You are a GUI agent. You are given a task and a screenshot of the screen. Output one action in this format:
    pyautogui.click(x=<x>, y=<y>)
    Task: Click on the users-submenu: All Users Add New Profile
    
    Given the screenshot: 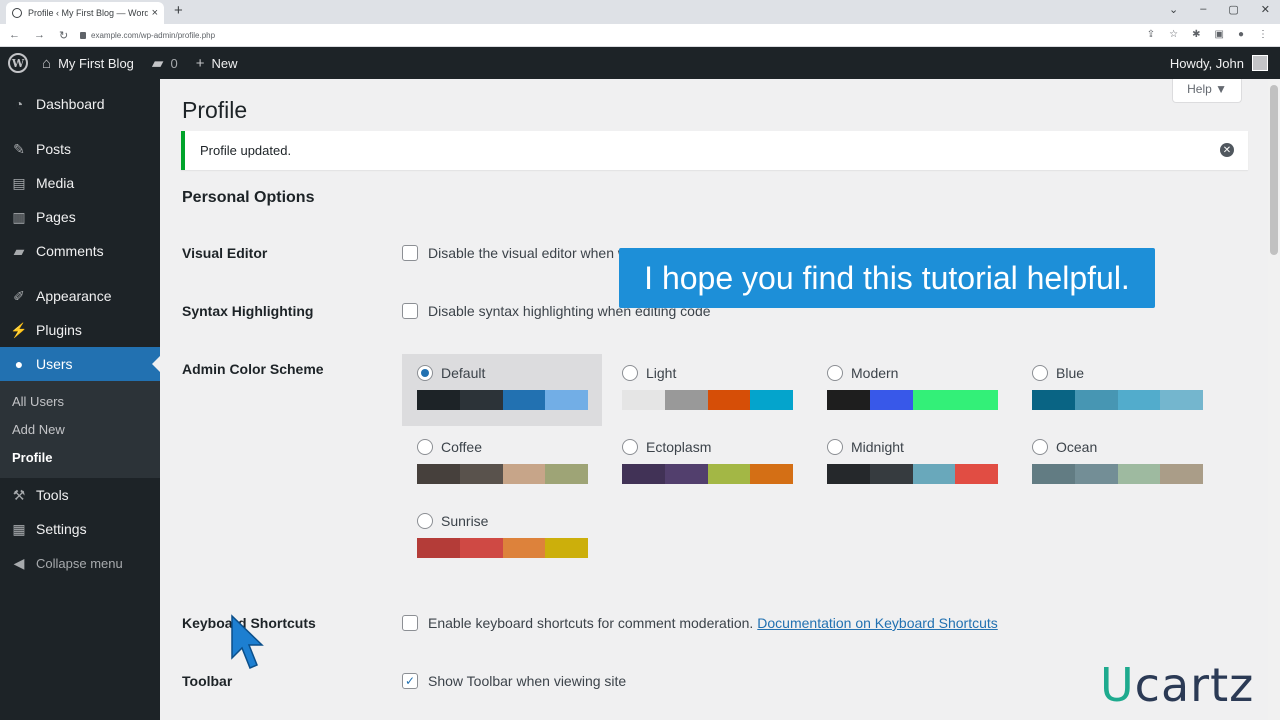 What is the action you would take?
    pyautogui.click(x=80, y=429)
    